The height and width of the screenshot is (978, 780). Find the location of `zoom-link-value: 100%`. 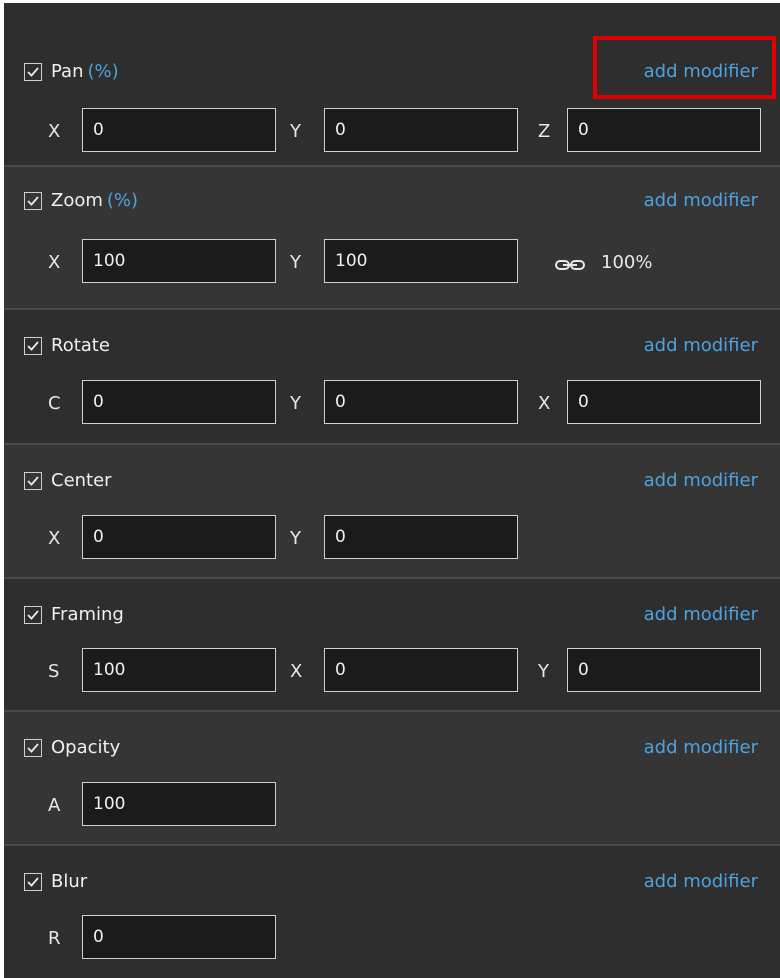

zoom-link-value: 100% is located at coordinates (627, 262).